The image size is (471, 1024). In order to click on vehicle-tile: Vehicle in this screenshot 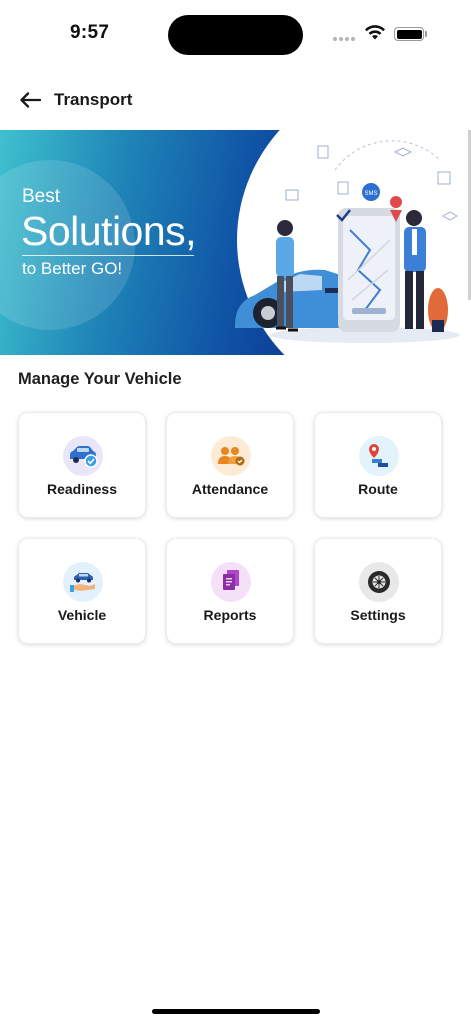, I will do `click(82, 591)`.